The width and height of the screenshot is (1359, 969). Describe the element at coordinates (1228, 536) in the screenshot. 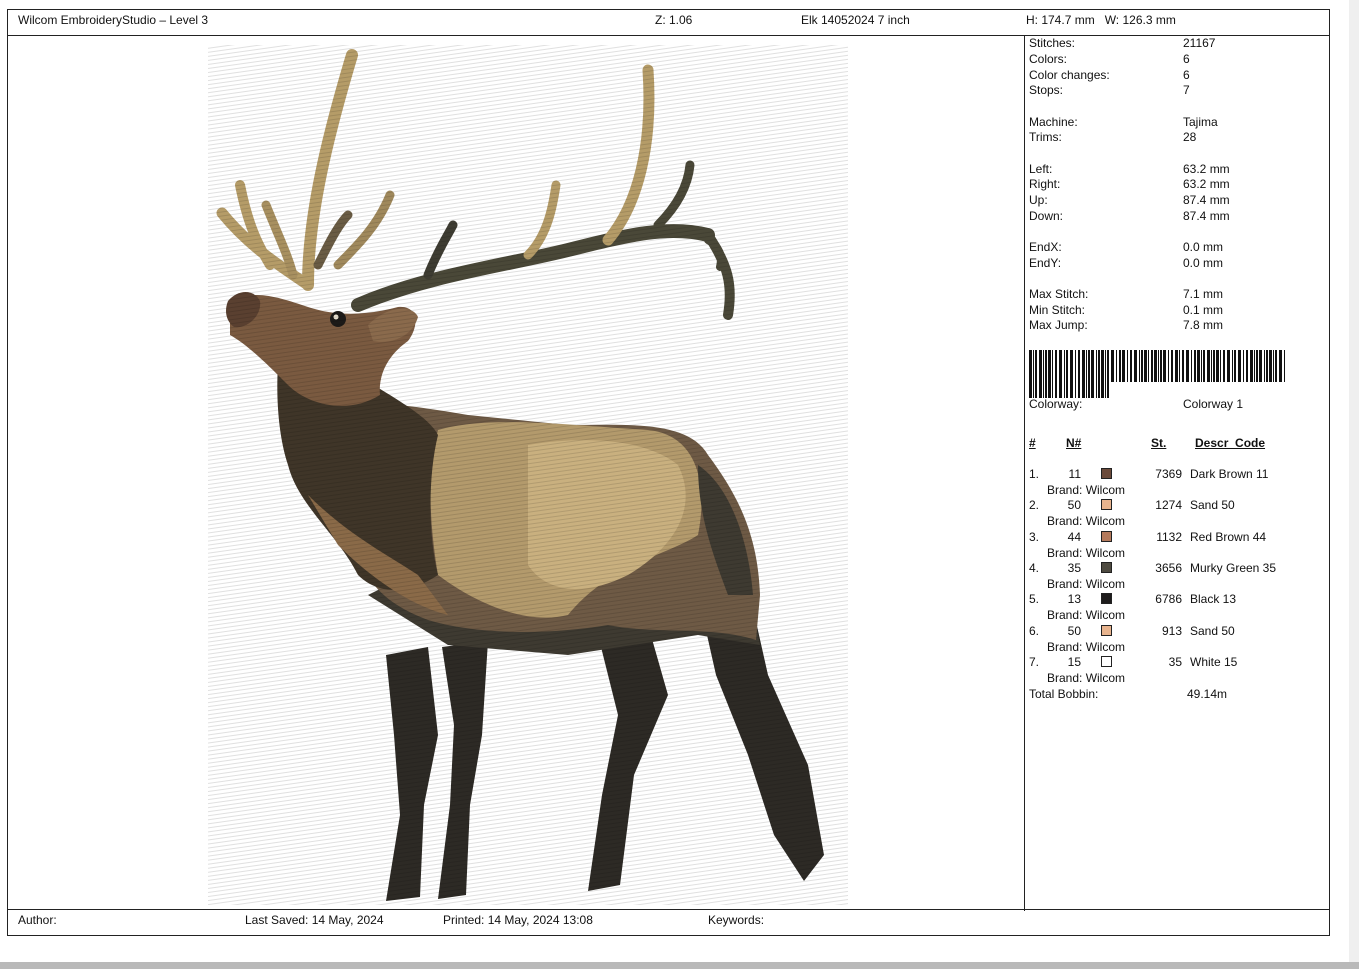

I see `thread-description: Red Brown 44` at that location.